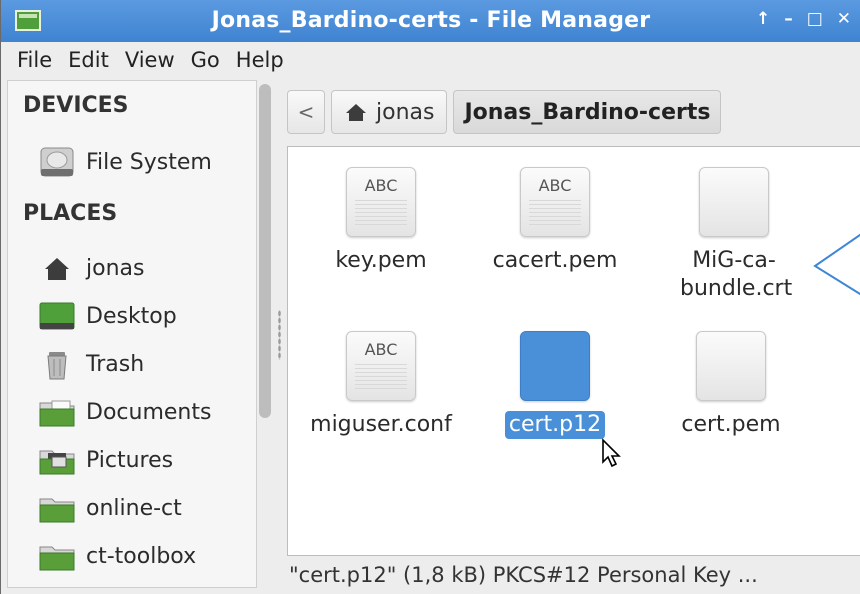 The image size is (860, 594). Describe the element at coordinates (731, 424) in the screenshot. I see `file-name: cert.pem` at that location.